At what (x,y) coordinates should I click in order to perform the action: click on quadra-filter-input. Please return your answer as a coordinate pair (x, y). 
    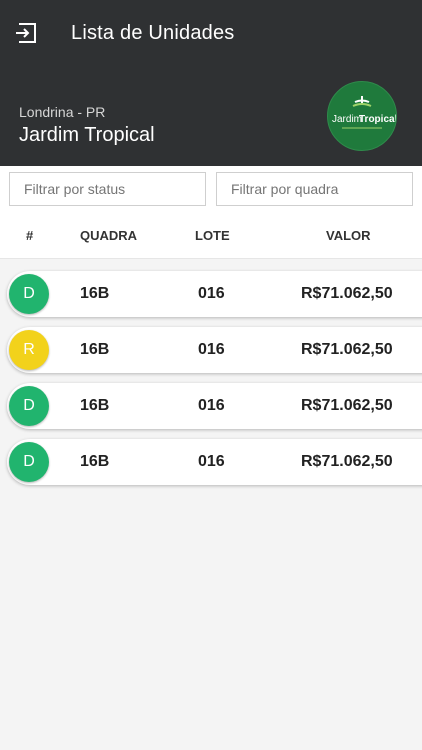
    Looking at the image, I should click on (314, 189).